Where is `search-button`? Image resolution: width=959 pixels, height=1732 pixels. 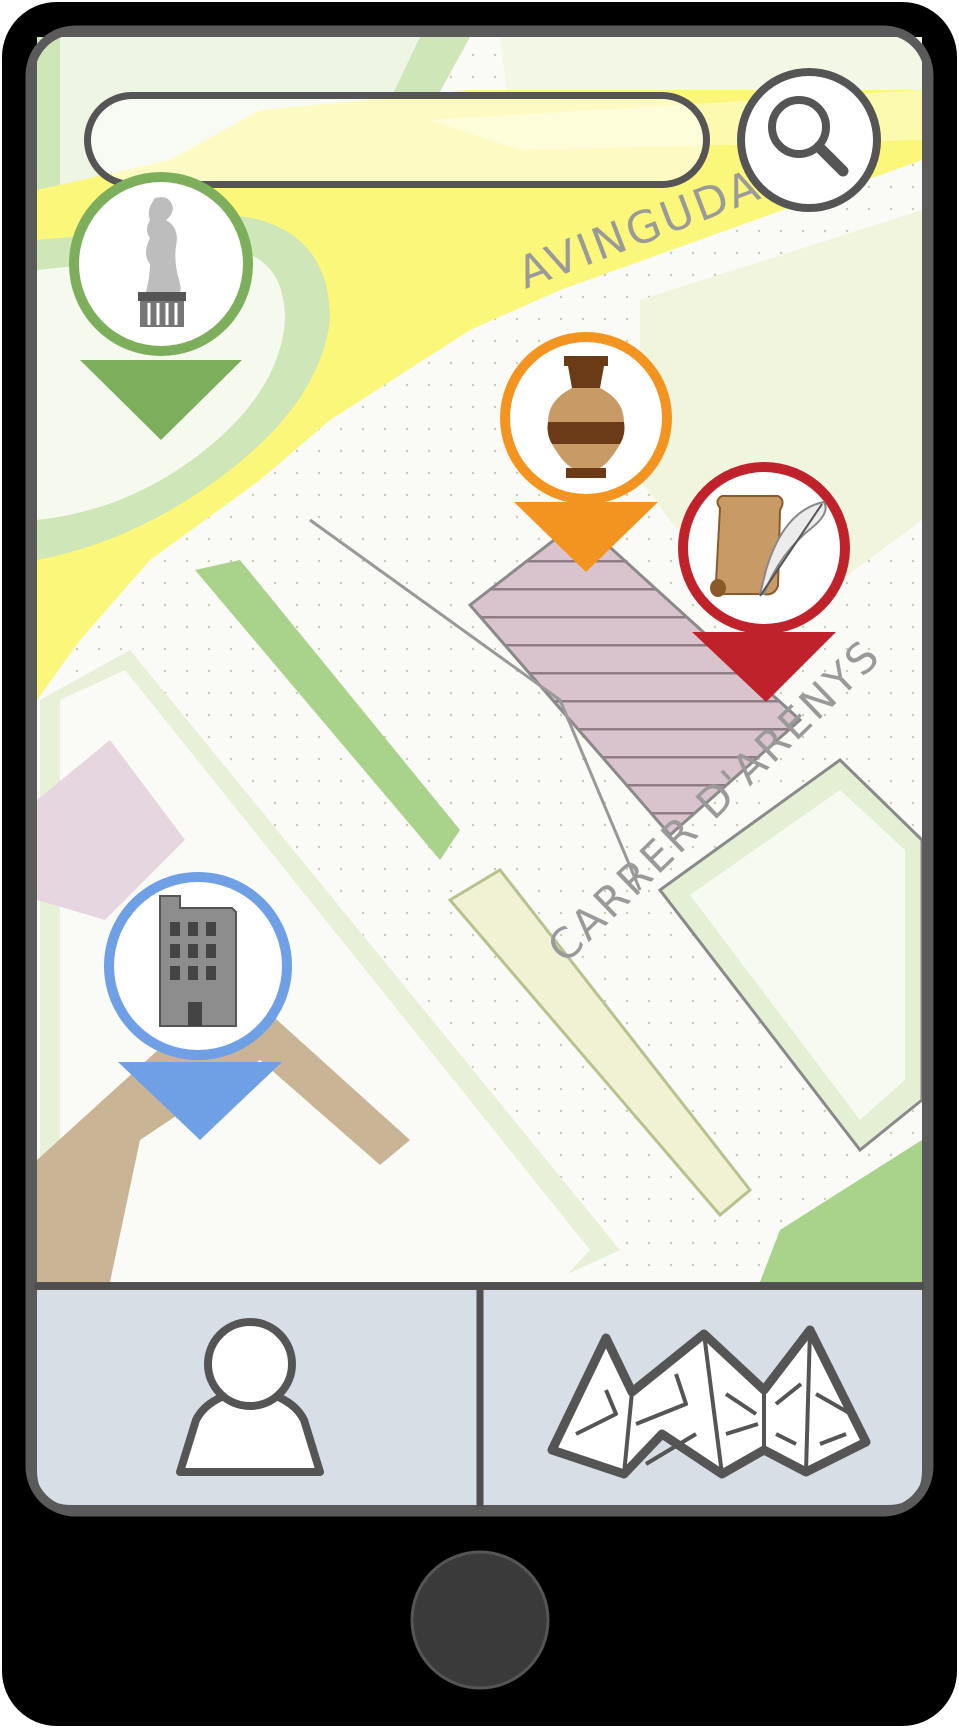 search-button is located at coordinates (809, 140).